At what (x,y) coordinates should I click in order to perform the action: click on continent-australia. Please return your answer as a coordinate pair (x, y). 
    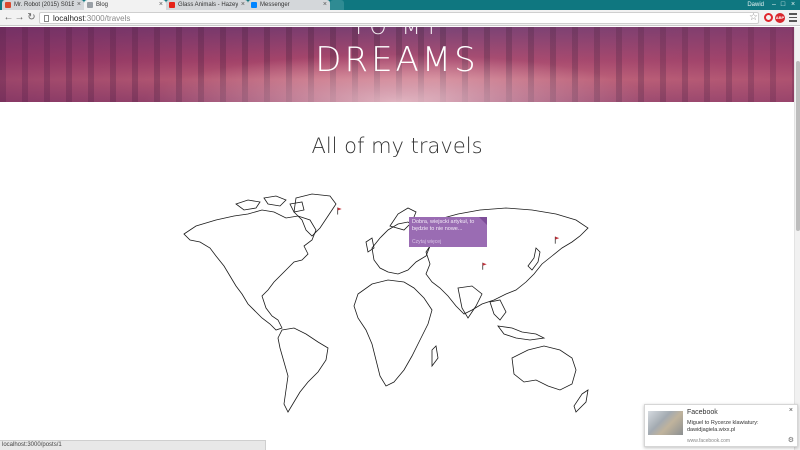
    Looking at the image, I should click on (544, 368).